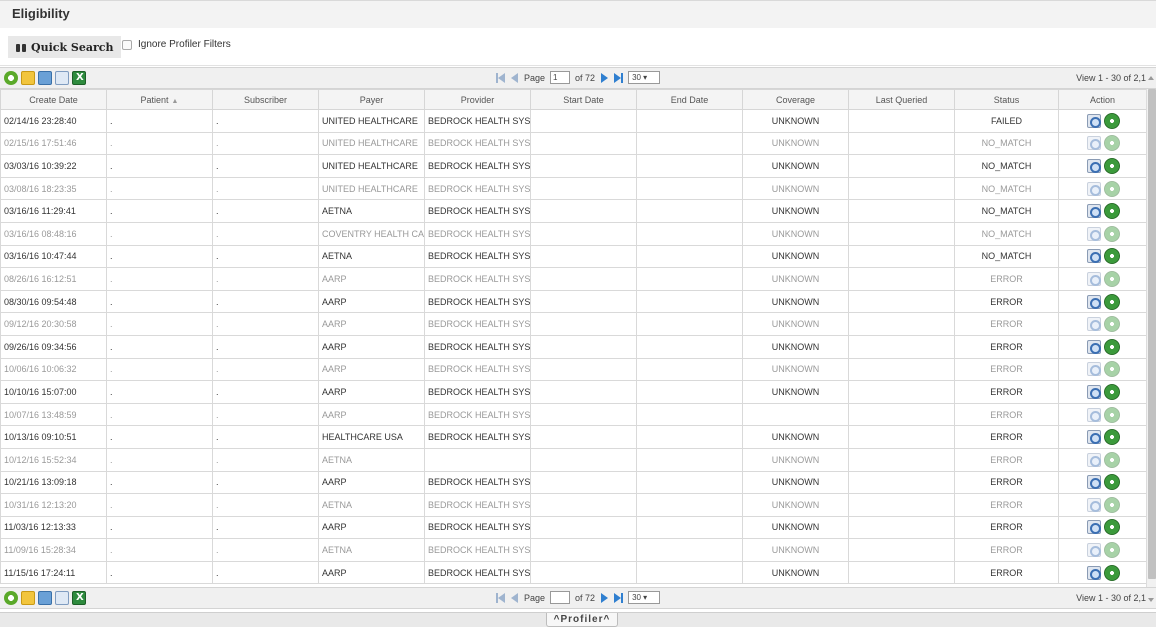 The width and height of the screenshot is (1156, 627). What do you see at coordinates (1152, 334) in the screenshot?
I see `scrollbar-thumb` at bounding box center [1152, 334].